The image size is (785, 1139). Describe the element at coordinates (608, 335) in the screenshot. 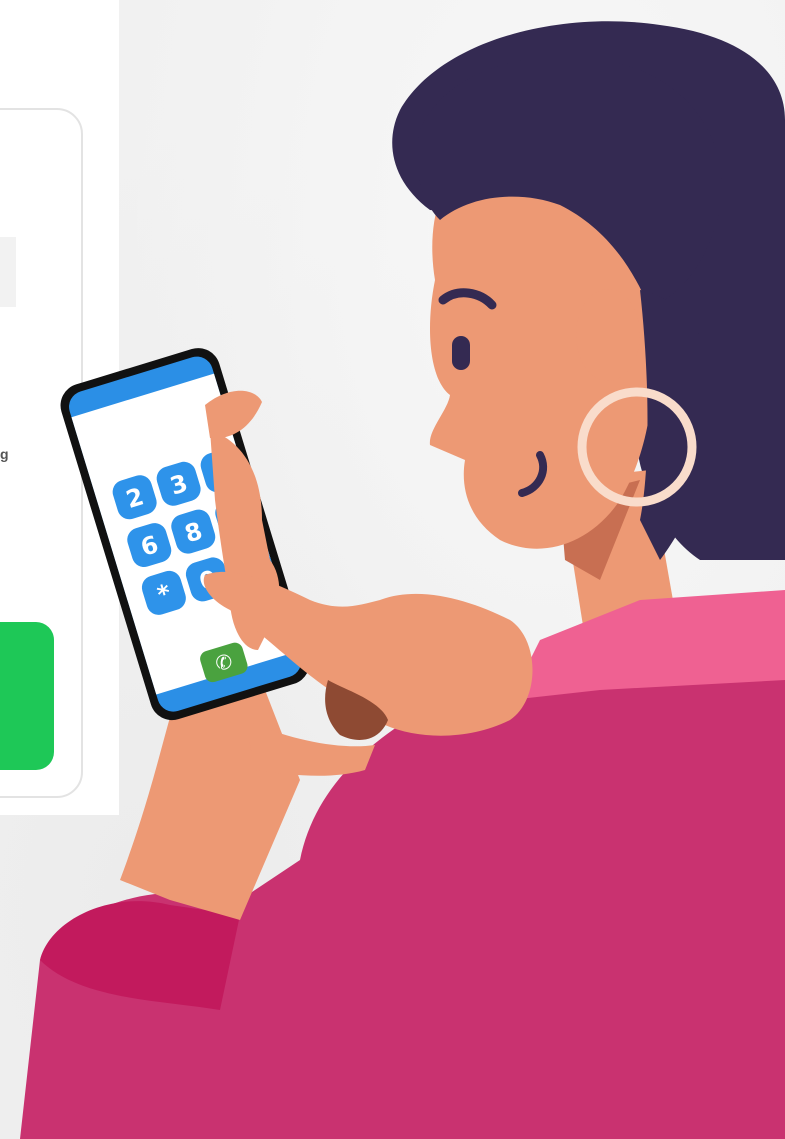

I see `ear` at that location.